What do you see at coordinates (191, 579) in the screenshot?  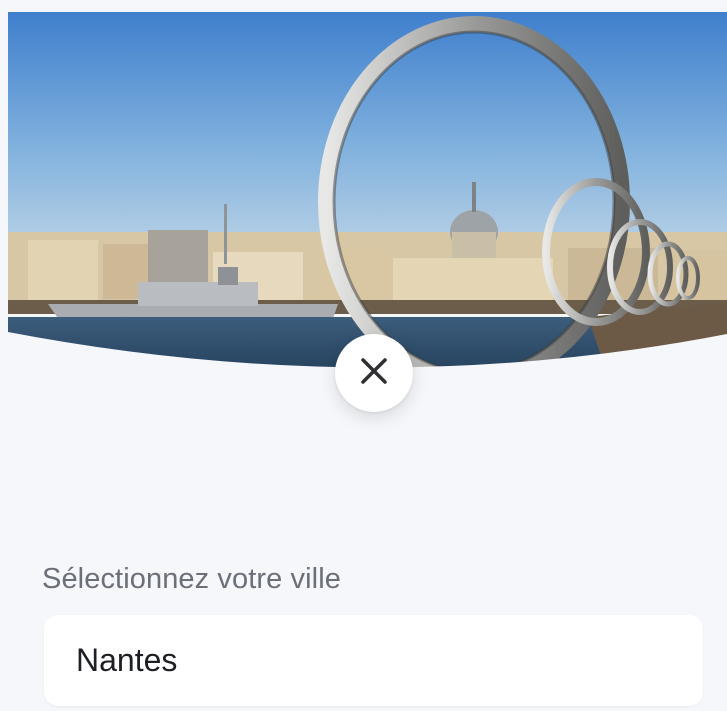 I see `city-select-label: Sélectionnez votre ville` at bounding box center [191, 579].